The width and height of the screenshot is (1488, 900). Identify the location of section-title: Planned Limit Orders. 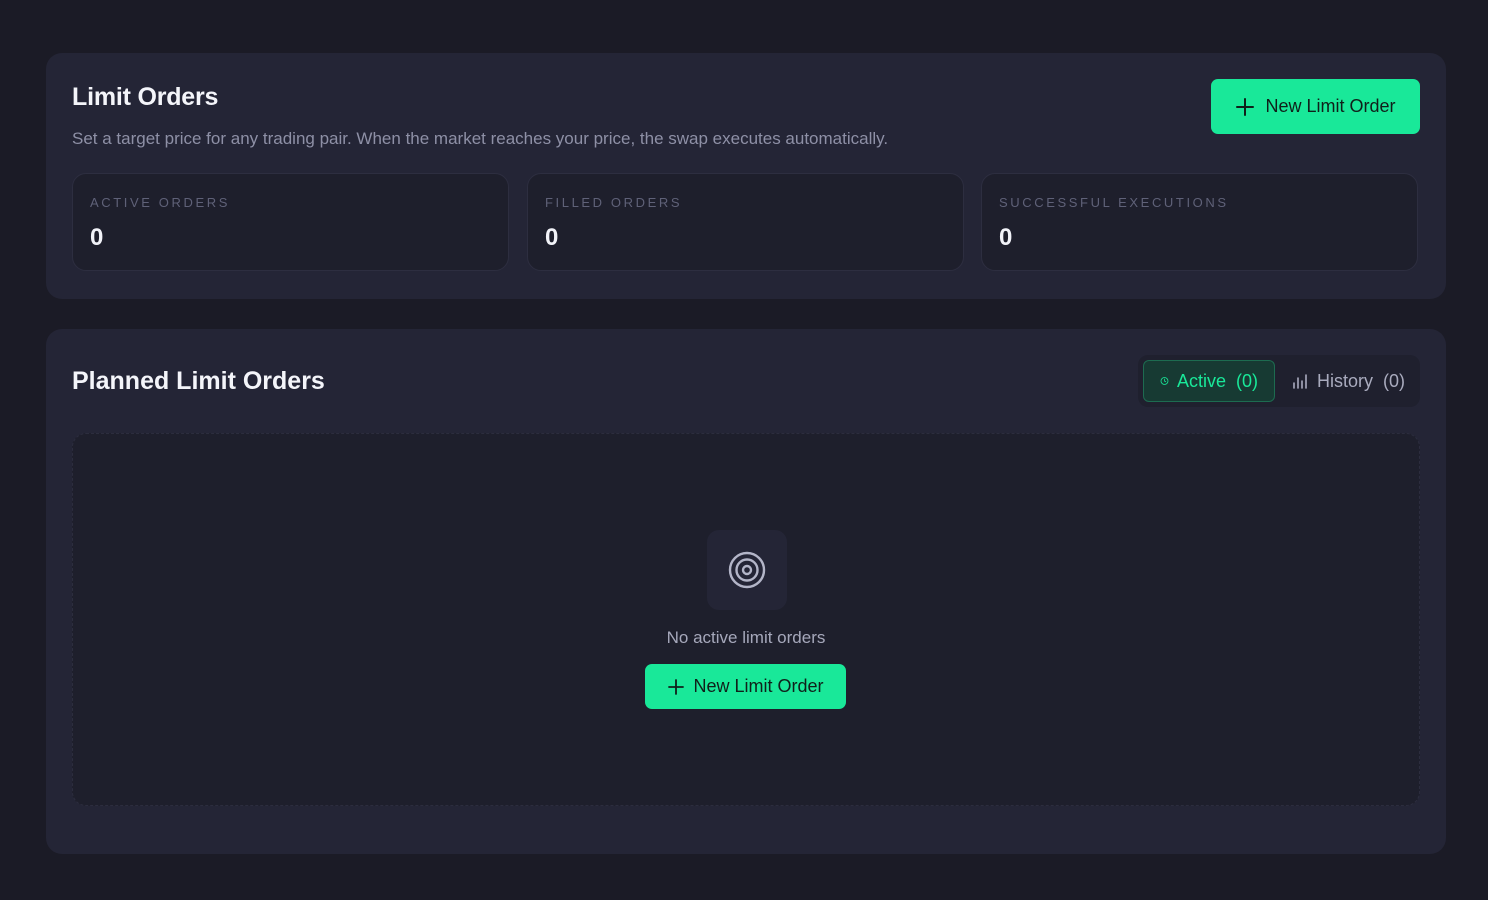
(198, 381).